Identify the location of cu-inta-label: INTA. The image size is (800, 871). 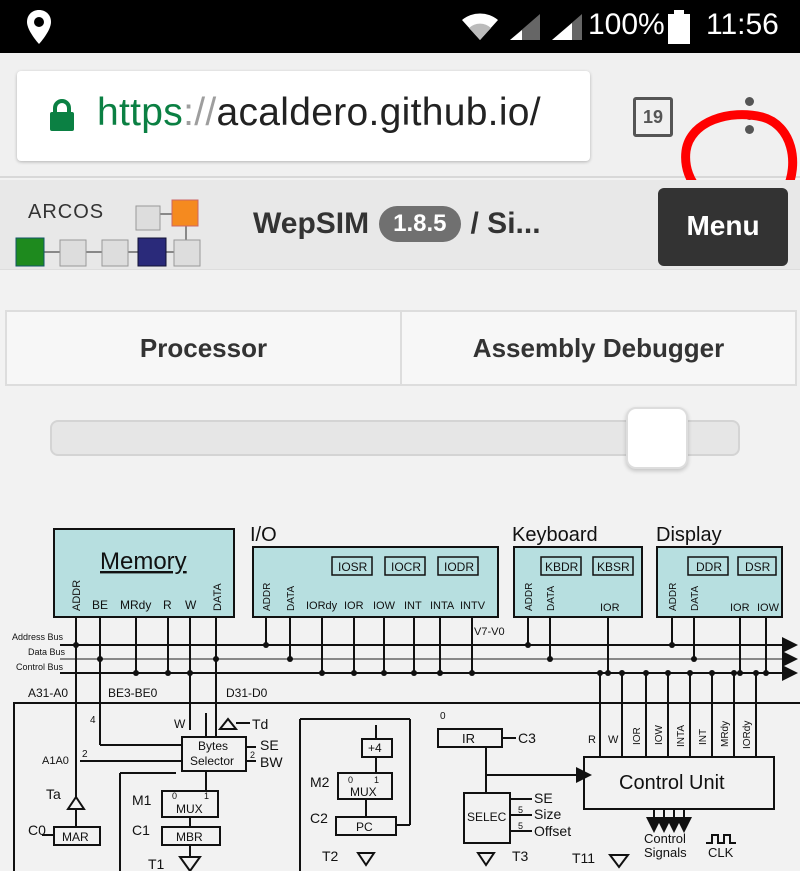
(681, 736).